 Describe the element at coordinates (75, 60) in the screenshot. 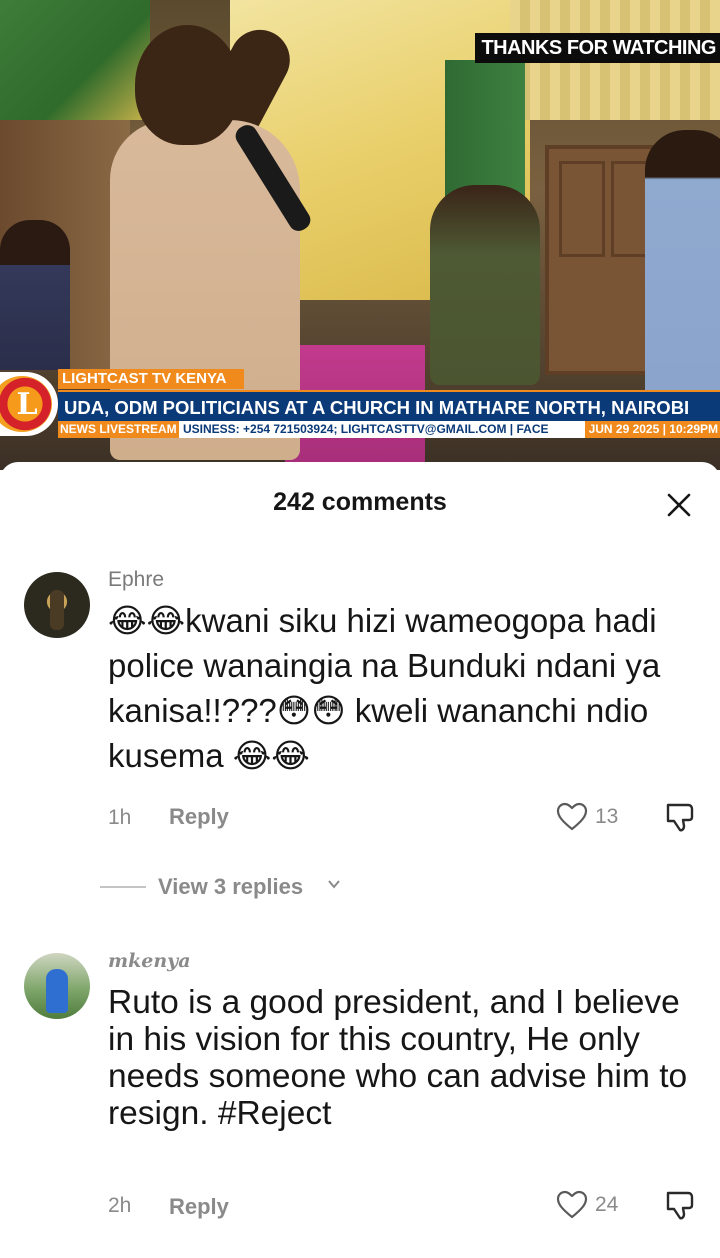

I see `green-curtain` at that location.